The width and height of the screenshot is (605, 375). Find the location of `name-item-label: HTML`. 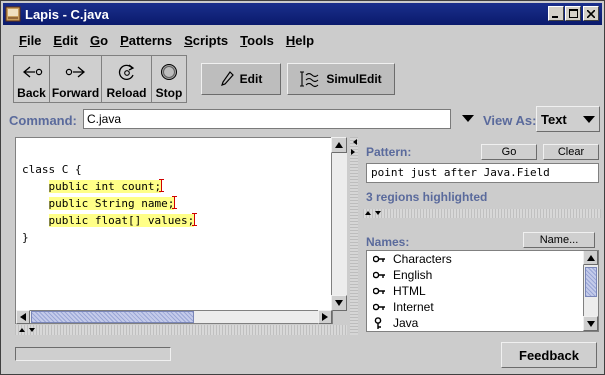

name-item-label: HTML is located at coordinates (409, 291).